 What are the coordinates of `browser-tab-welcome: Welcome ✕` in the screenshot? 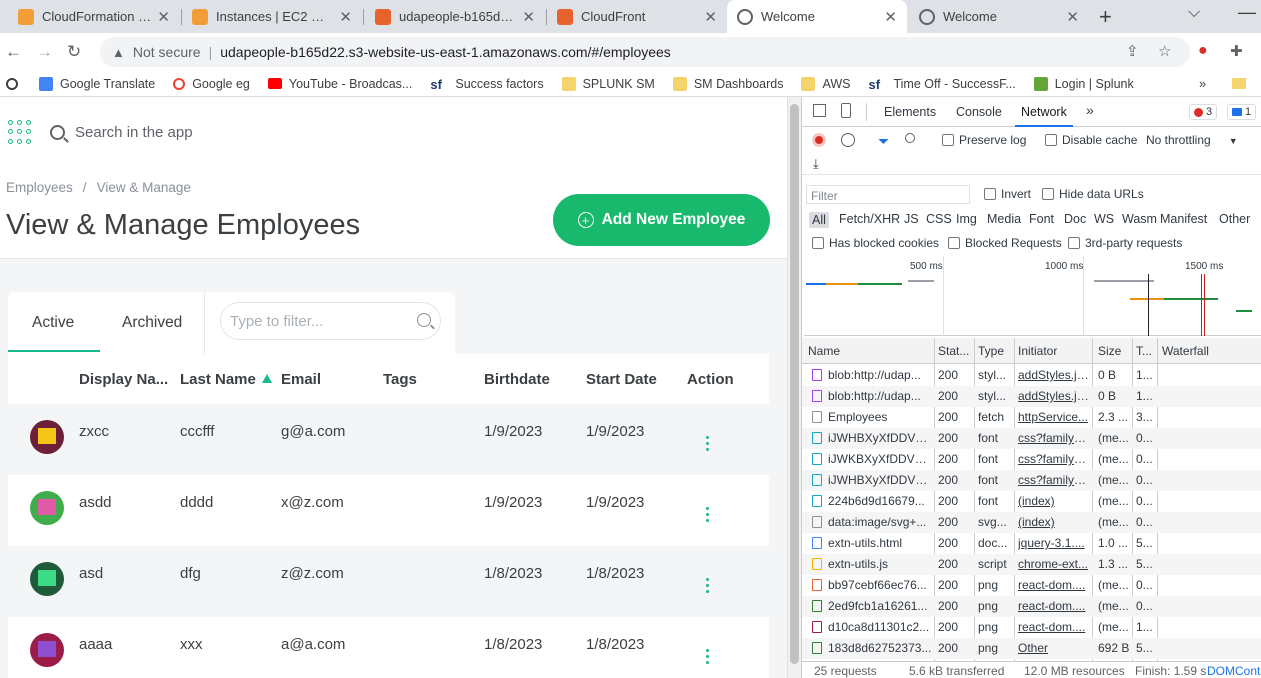 It's located at (999, 16).